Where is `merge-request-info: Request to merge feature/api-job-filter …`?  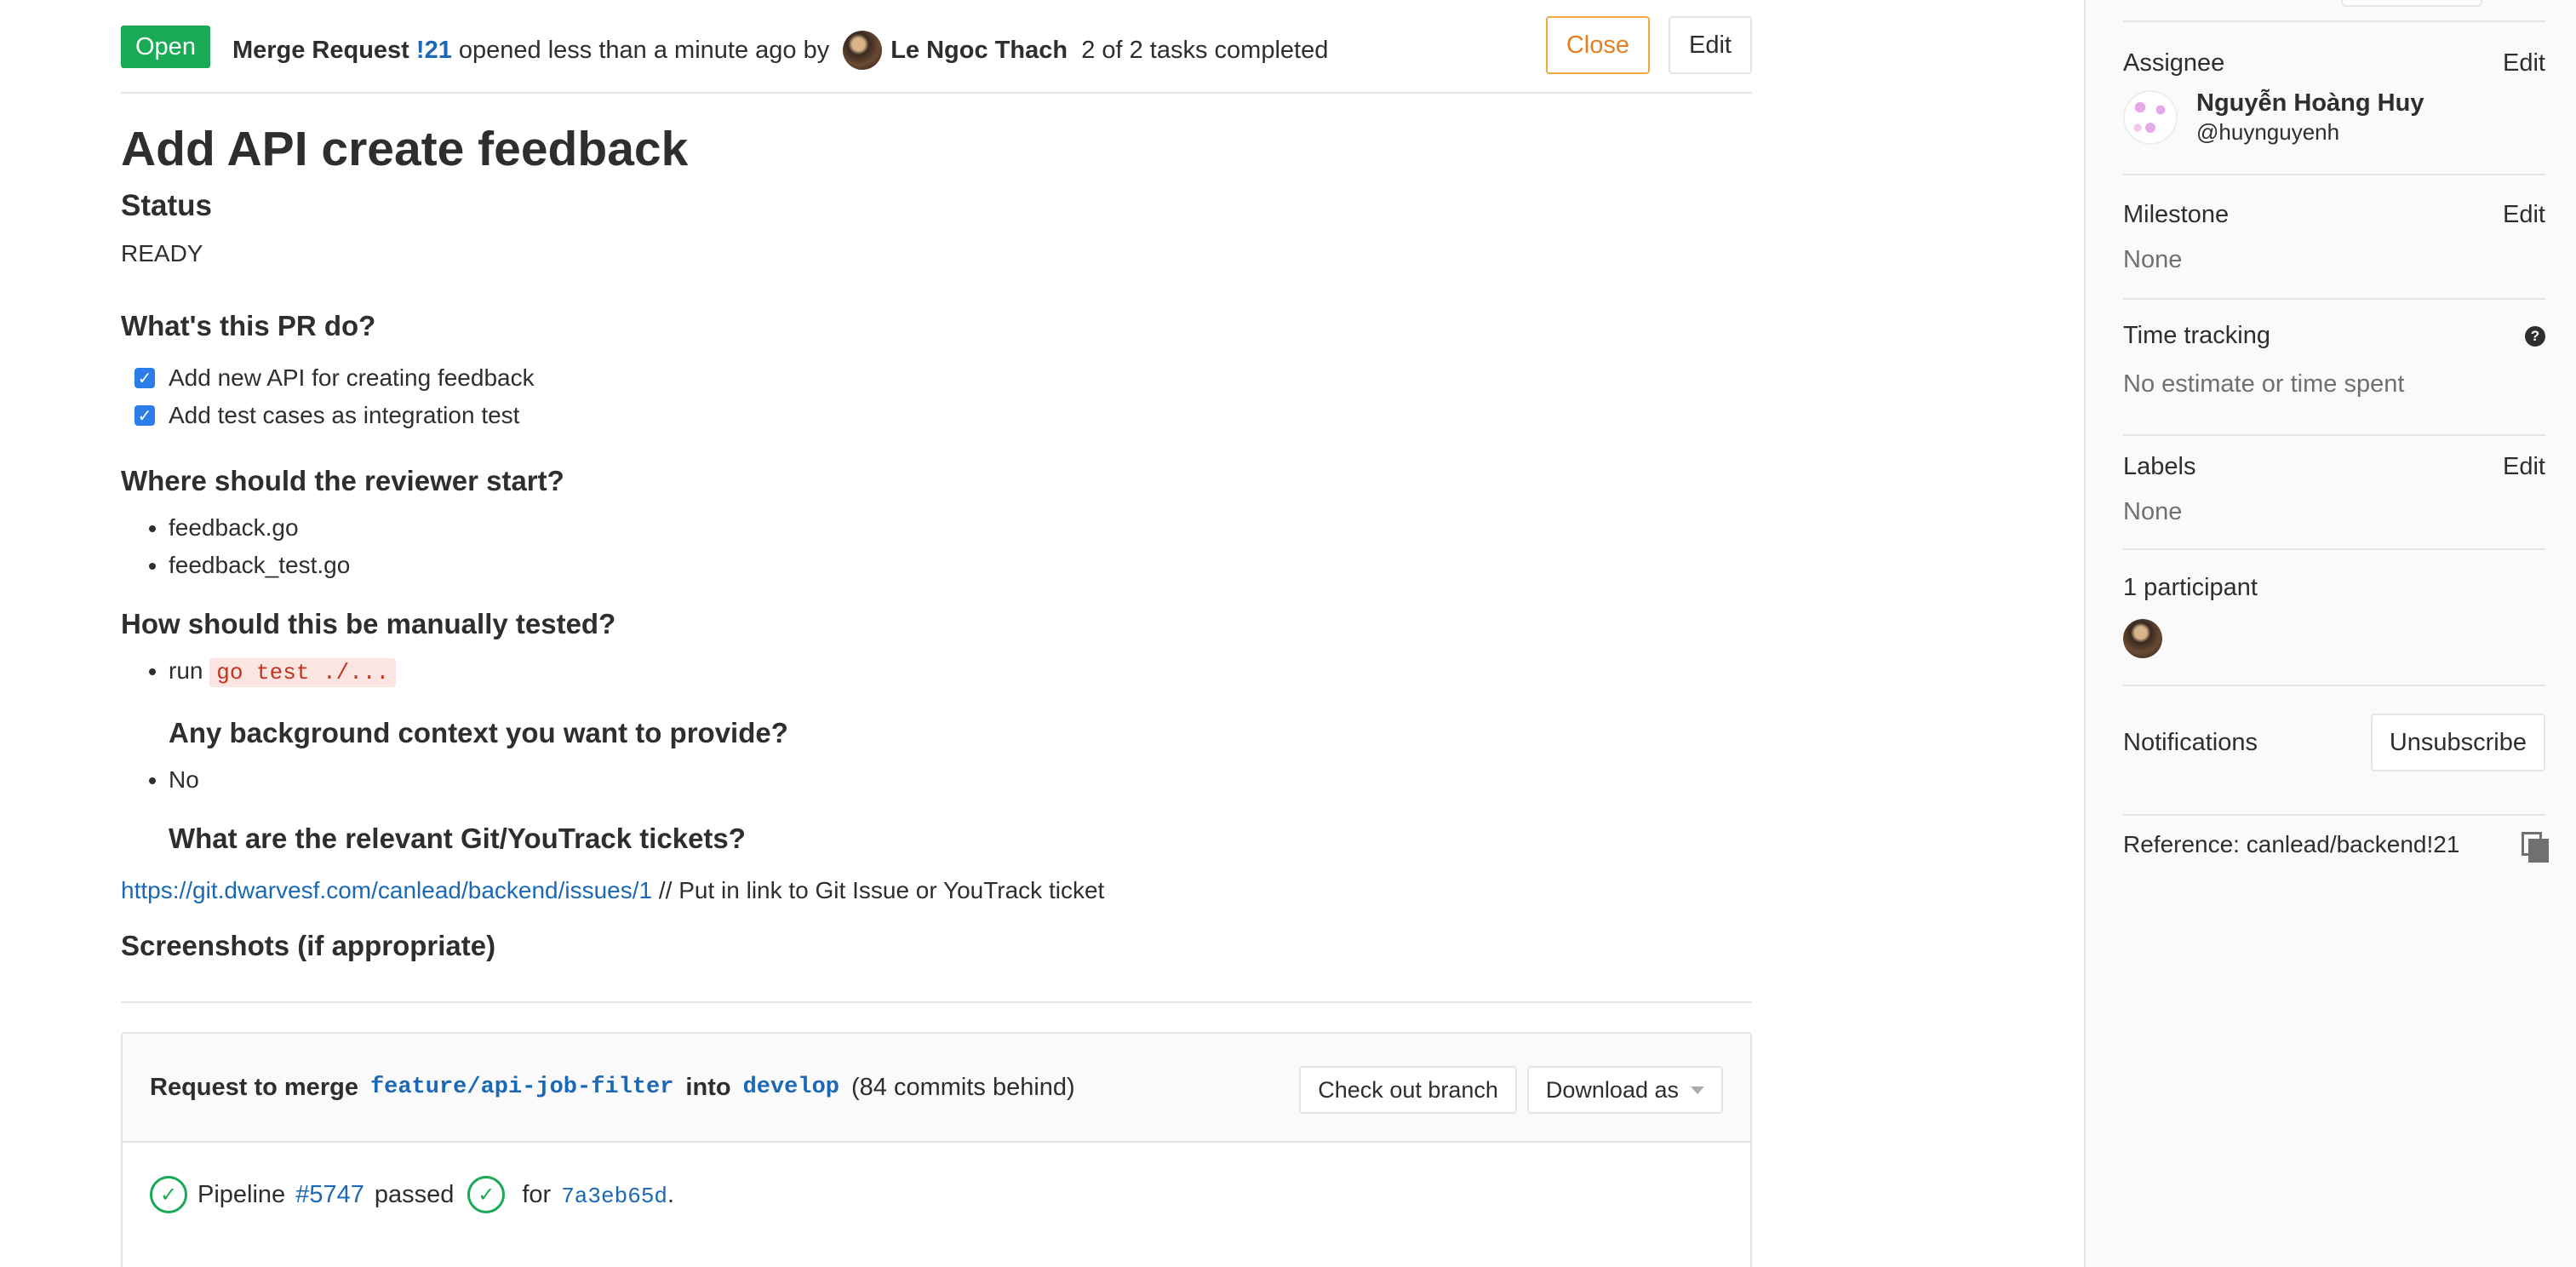 merge-request-info: Request to merge feature/api-job-filter … is located at coordinates (937, 1088).